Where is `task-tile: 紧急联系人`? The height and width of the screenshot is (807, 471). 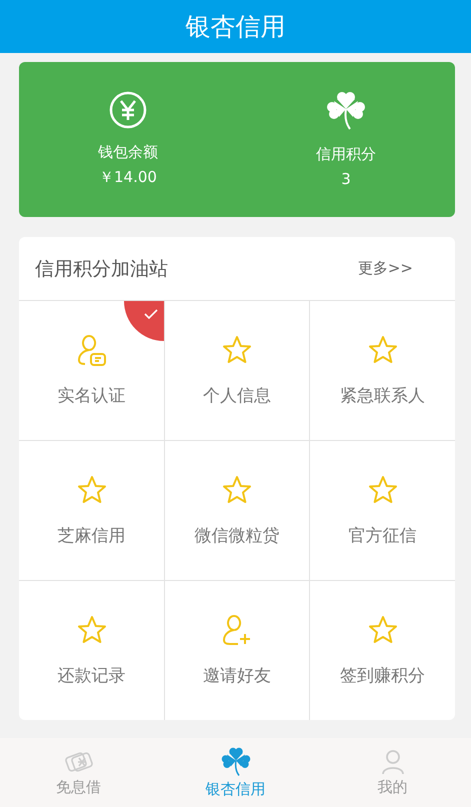
task-tile: 紧急联系人 is located at coordinates (382, 371).